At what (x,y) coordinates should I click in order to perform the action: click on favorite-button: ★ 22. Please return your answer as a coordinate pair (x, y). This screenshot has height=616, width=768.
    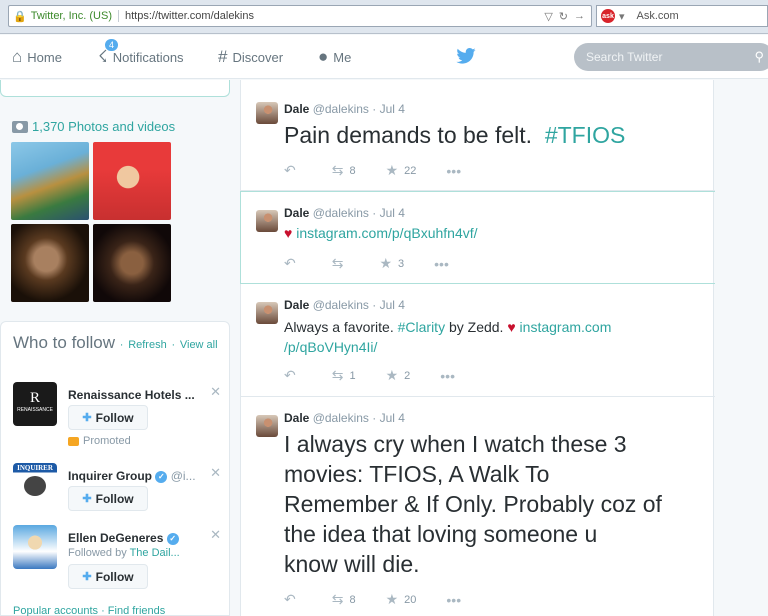
    Looking at the image, I should click on (401, 170).